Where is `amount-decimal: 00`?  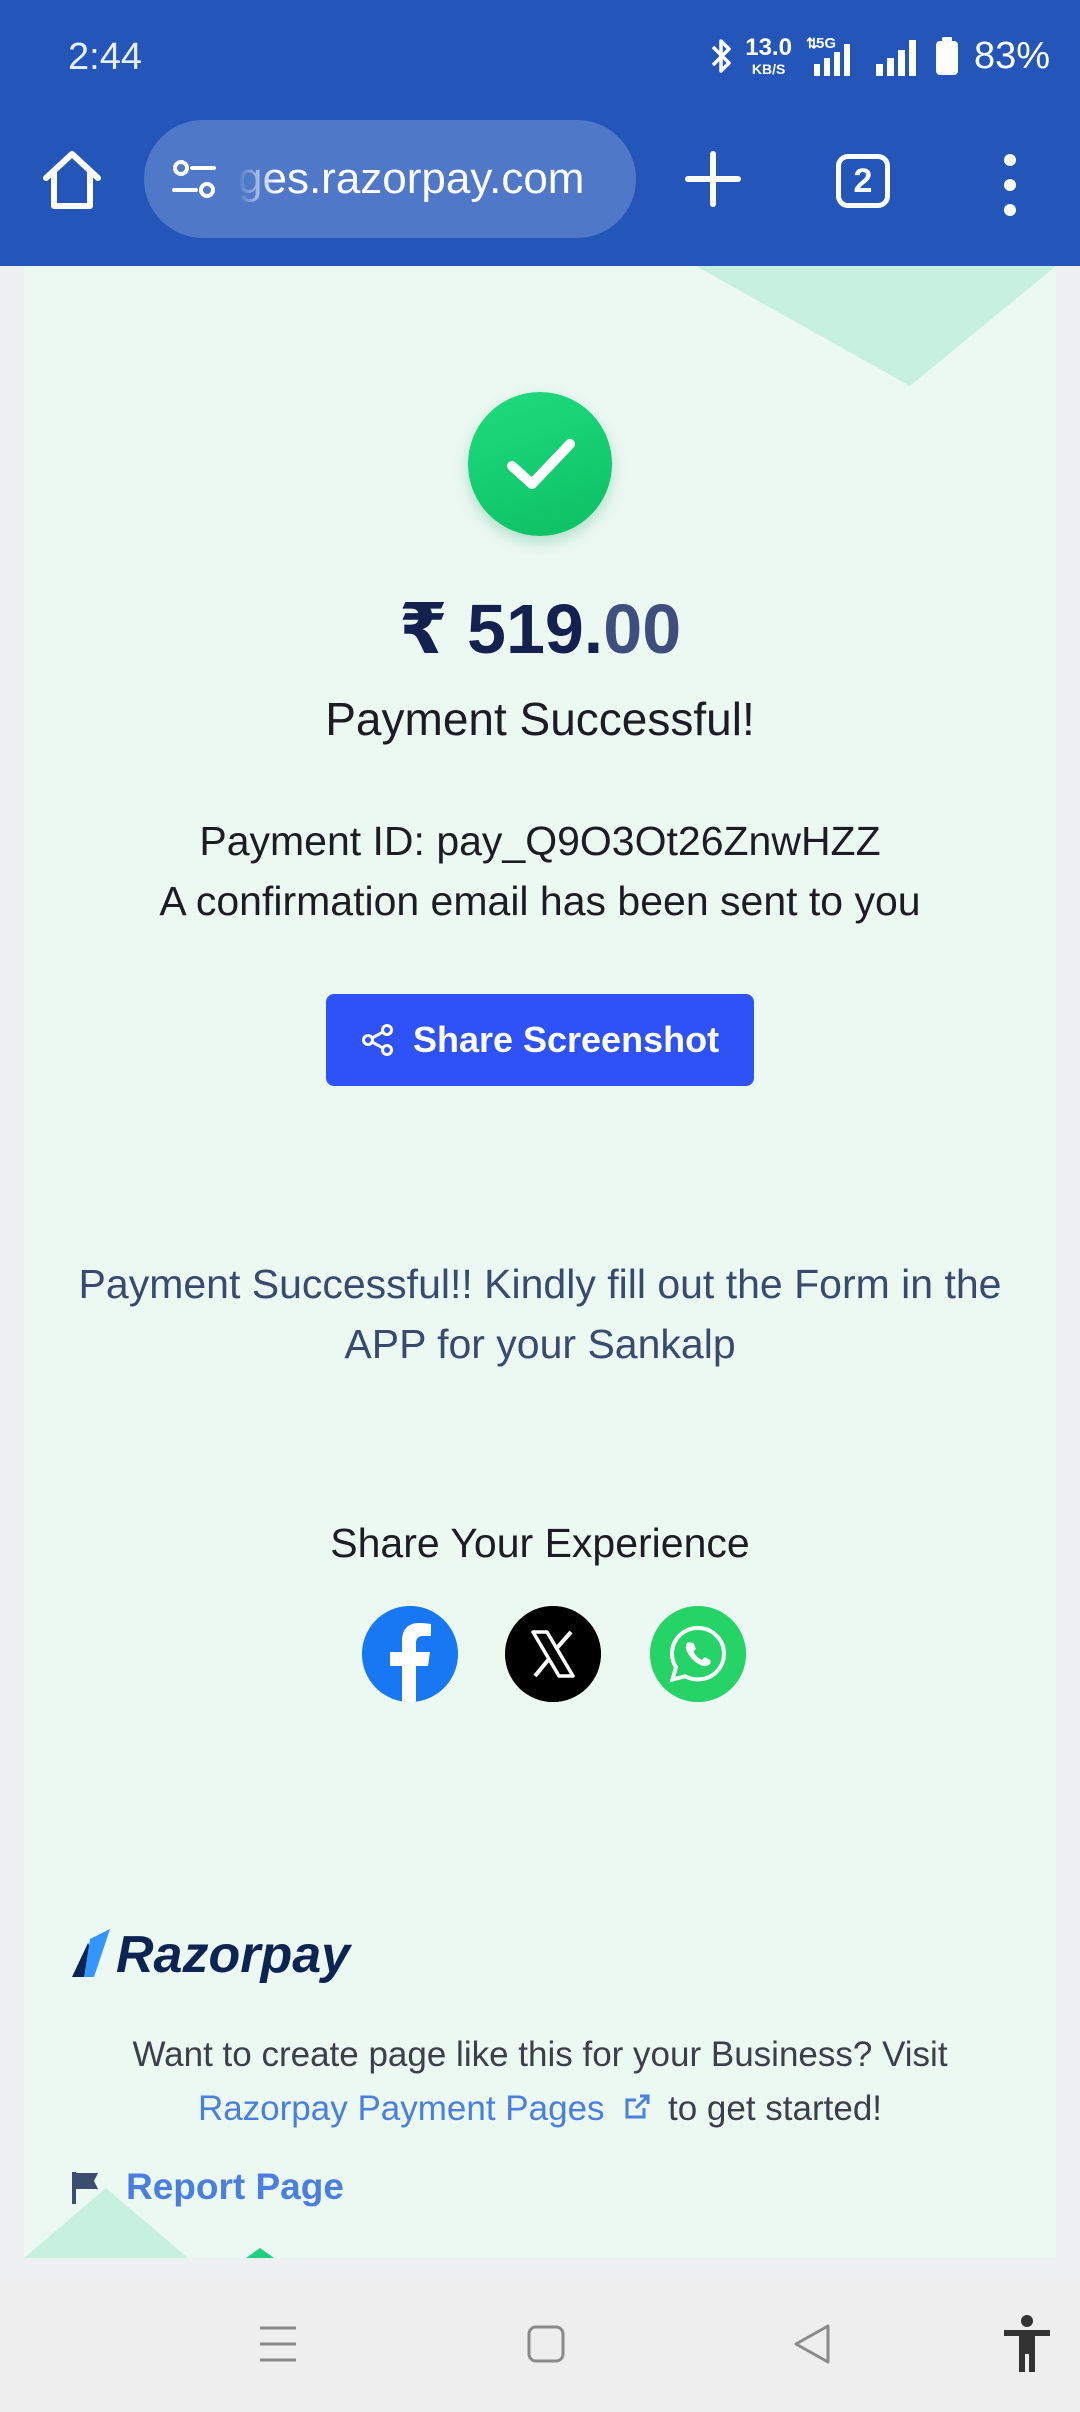 amount-decimal: 00 is located at coordinates (642, 629).